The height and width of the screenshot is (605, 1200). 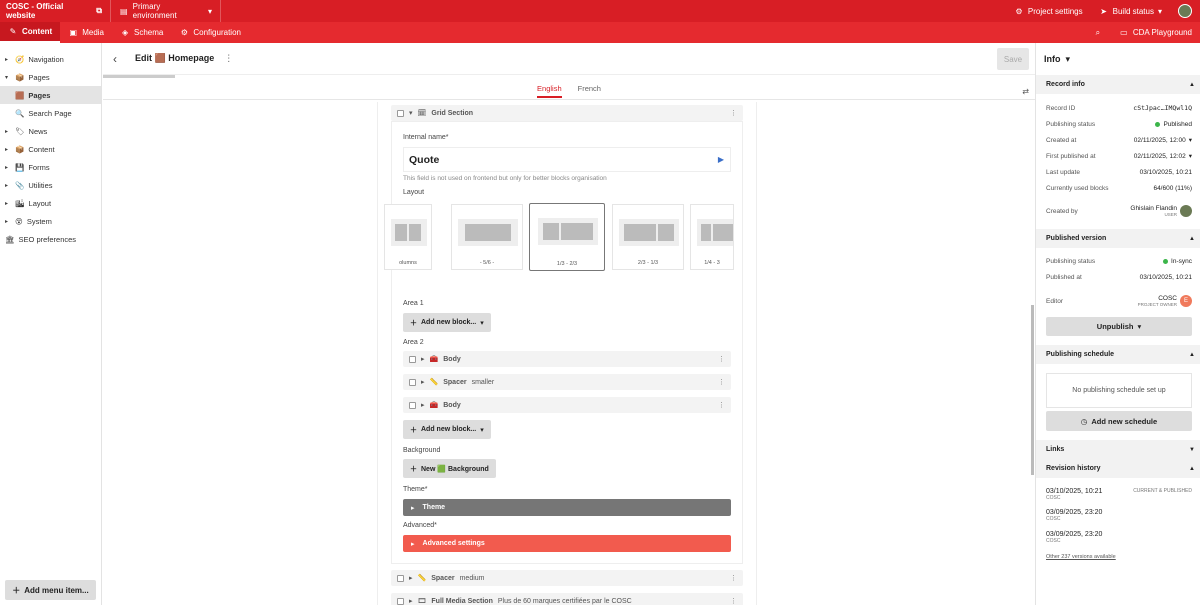 What do you see at coordinates (408, 237) in the screenshot?
I see `layout-option-columns: olumns` at bounding box center [408, 237].